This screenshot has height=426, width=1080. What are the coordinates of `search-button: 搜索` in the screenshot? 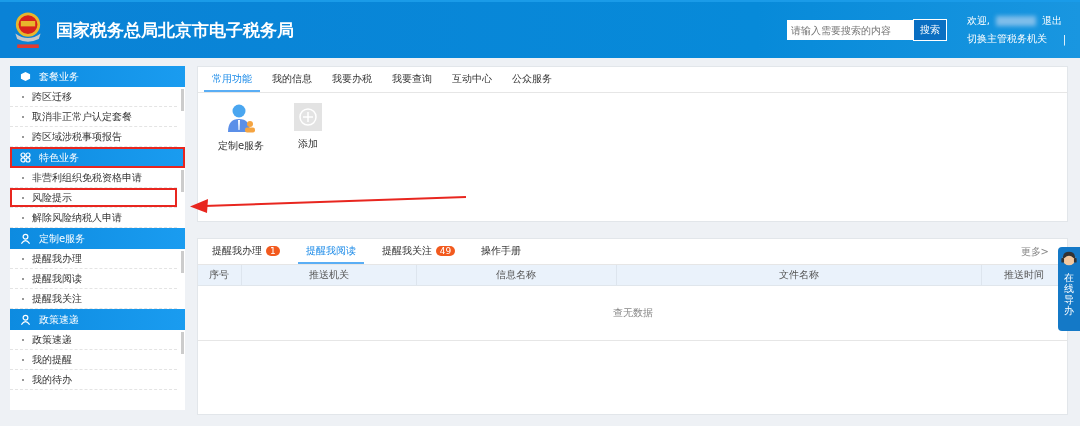 It's located at (929, 30).